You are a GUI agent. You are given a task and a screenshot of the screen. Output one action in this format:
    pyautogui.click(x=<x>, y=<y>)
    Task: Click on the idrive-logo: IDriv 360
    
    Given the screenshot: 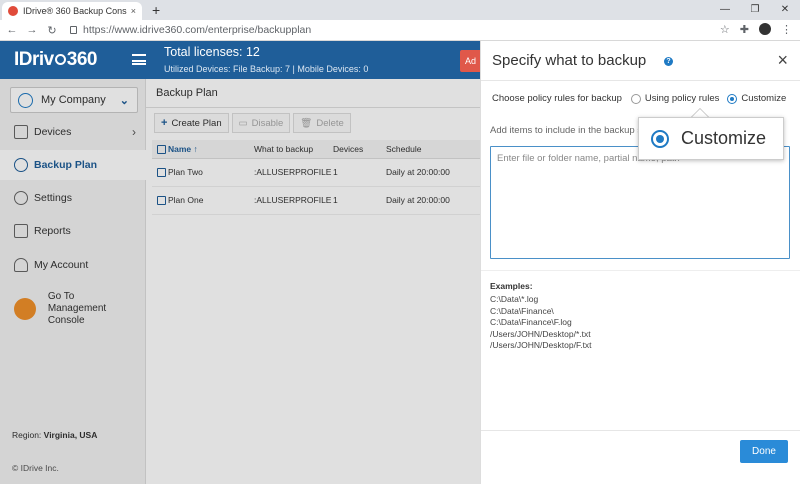 What is the action you would take?
    pyautogui.click(x=55, y=60)
    